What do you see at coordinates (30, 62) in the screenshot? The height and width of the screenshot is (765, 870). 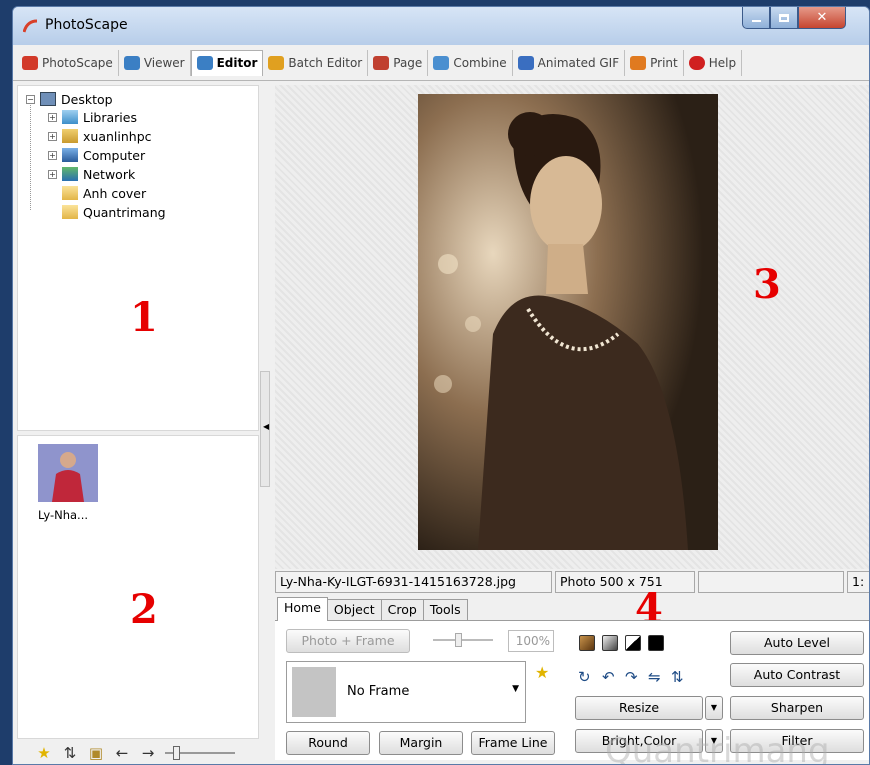 I see `photoscape-icon` at bounding box center [30, 62].